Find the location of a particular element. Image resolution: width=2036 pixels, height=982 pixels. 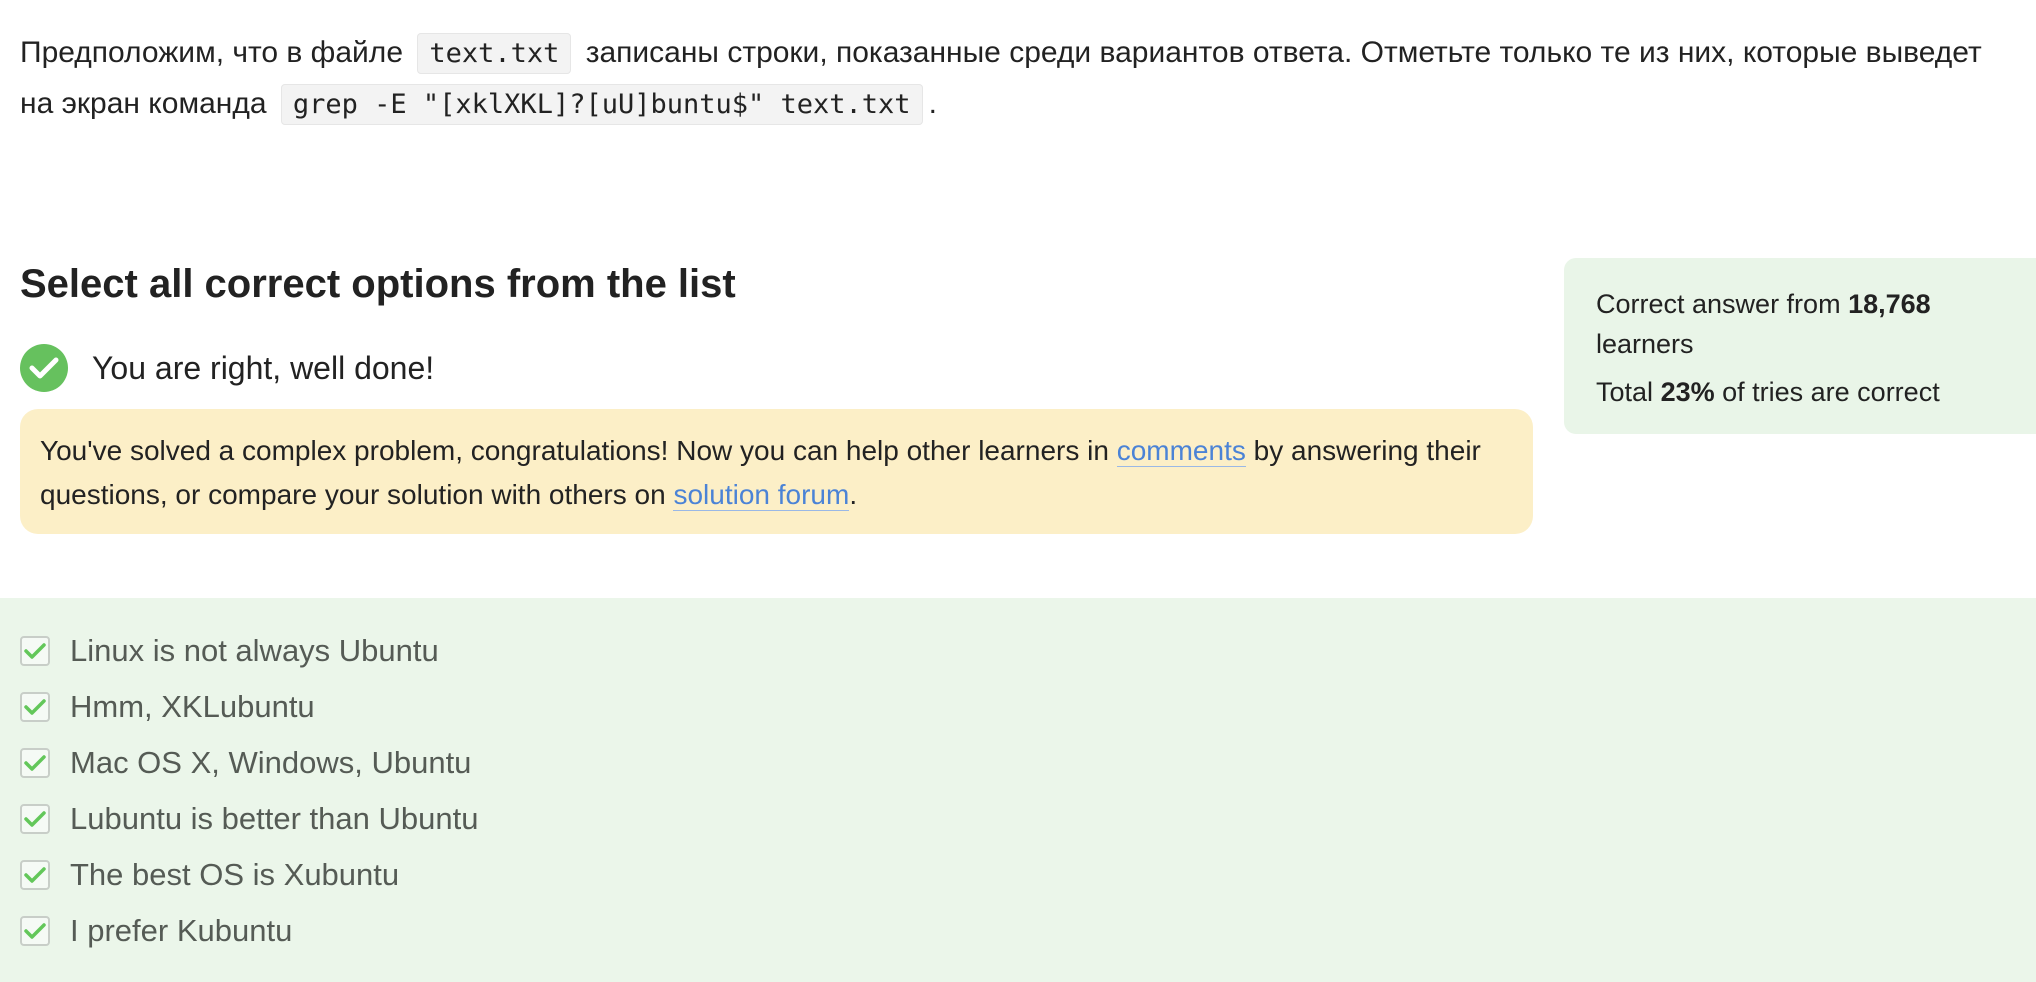

solution-forum-link: solution forum is located at coordinates (761, 495).